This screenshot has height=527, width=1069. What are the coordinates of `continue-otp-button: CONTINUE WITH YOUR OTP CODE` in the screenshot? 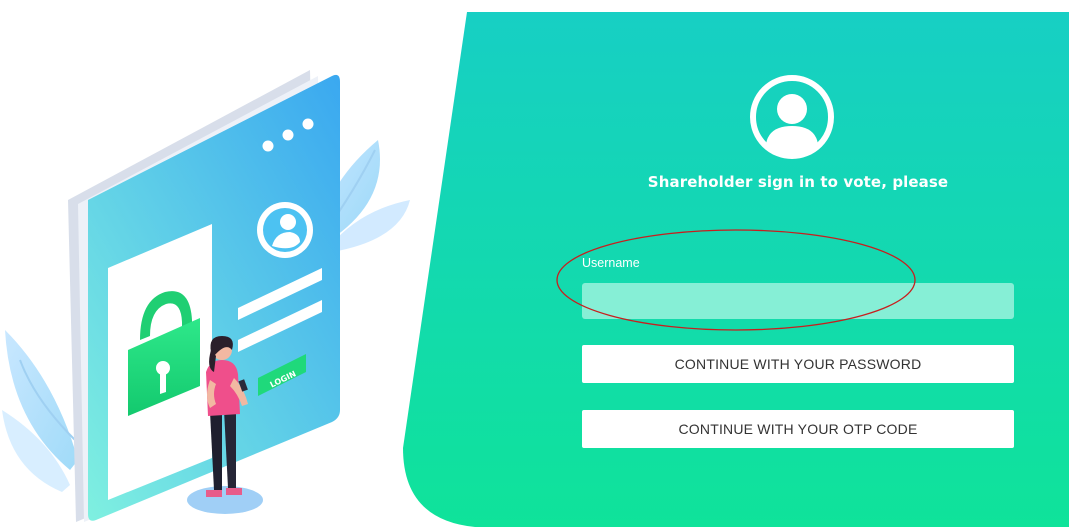 It's located at (798, 429).